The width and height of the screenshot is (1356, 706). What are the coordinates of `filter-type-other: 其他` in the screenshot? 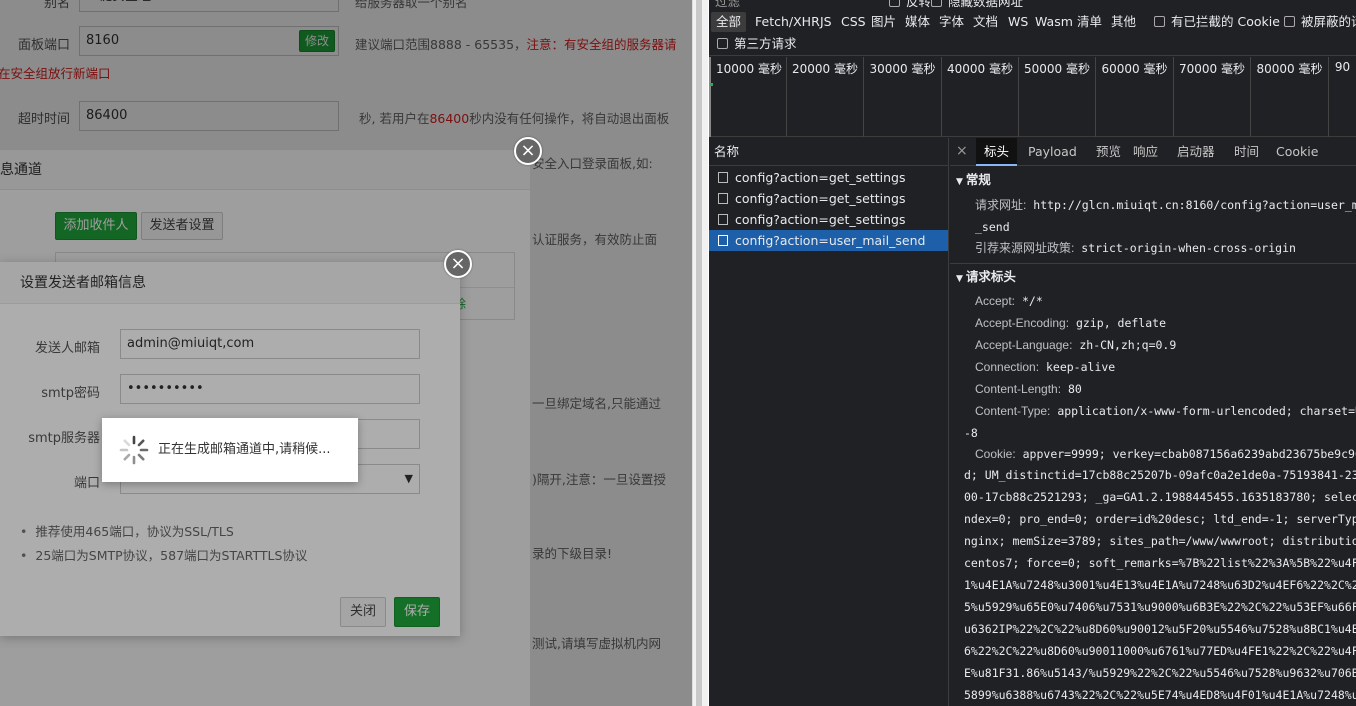 It's located at (1123, 22).